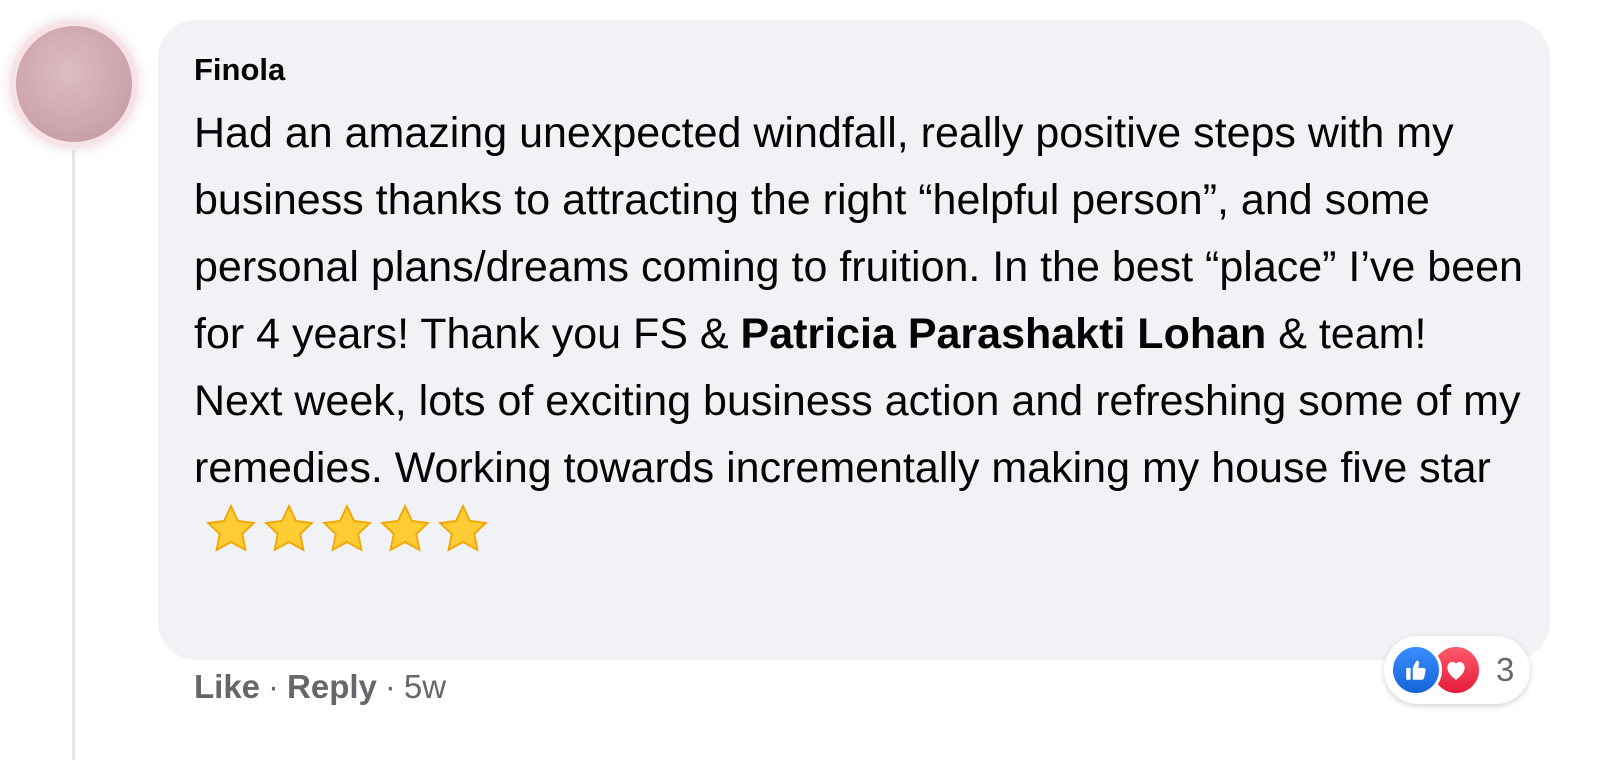 The height and width of the screenshot is (760, 1622). I want to click on reply-thread-line, so click(73, 455).